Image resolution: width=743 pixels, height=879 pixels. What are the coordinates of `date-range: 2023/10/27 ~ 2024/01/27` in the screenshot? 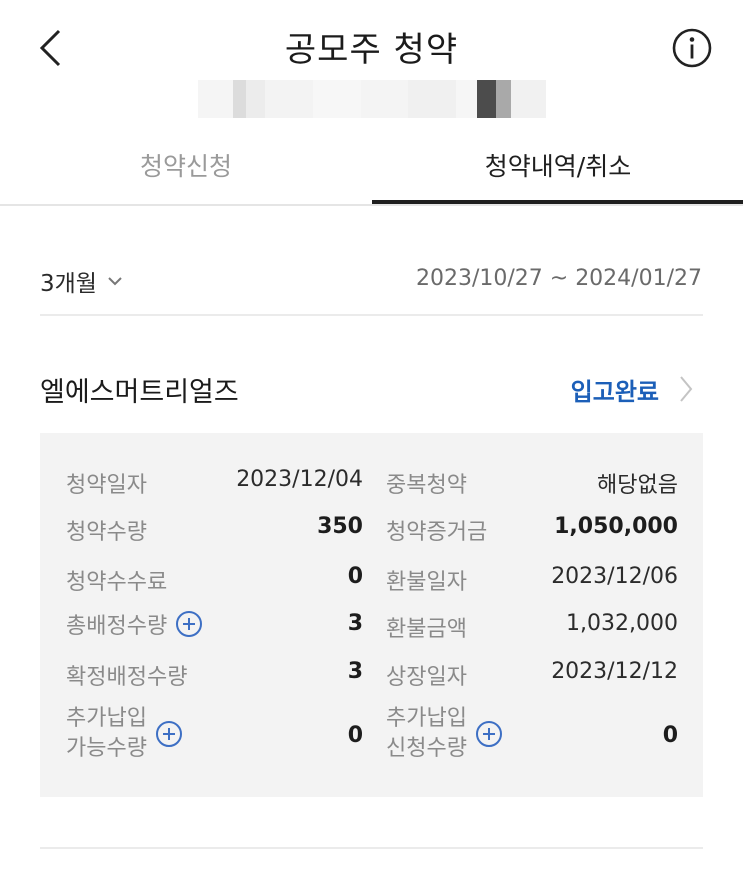 It's located at (558, 278).